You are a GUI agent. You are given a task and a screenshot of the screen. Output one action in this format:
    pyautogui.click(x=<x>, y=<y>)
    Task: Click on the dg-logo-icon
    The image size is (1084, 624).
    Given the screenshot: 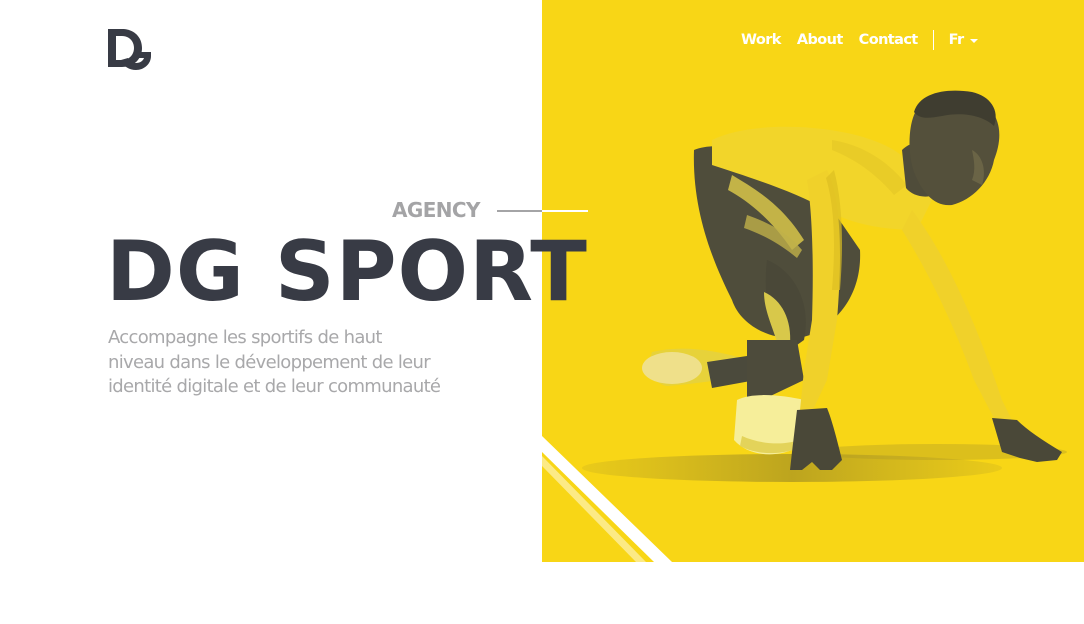 What is the action you would take?
    pyautogui.click(x=131, y=50)
    